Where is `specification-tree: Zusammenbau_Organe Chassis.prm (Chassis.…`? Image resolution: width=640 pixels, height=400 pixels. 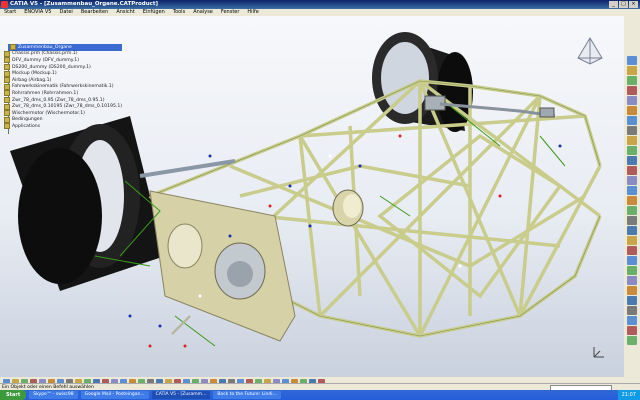 specification-tree: Zusammenbau_Organe Chassis.prm (Chassis.… is located at coordinates (63, 87).